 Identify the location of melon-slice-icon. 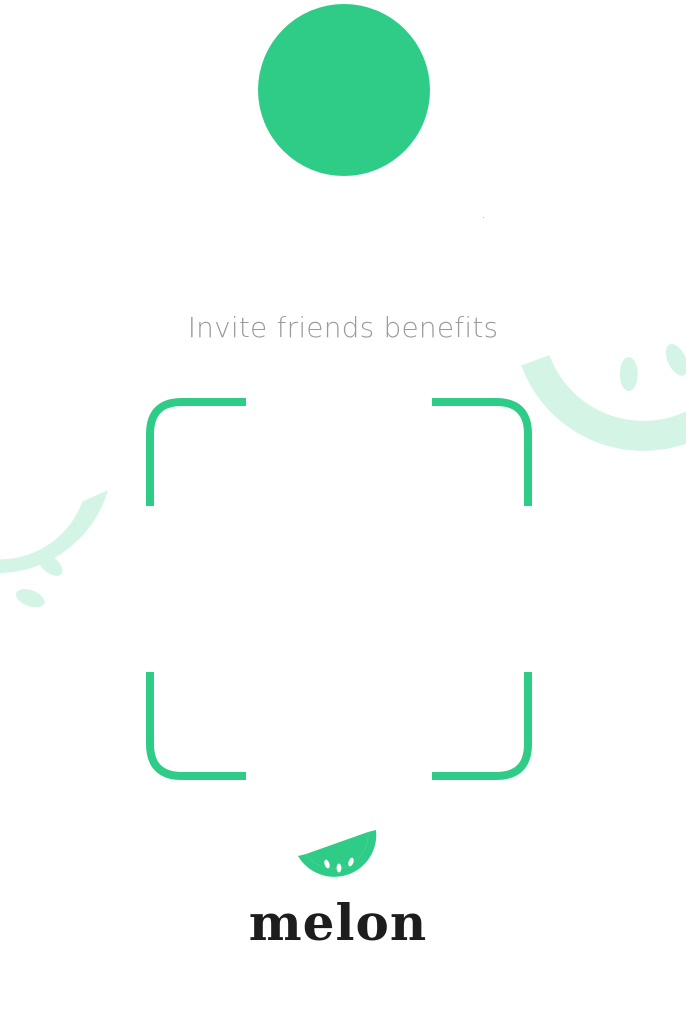
(337, 853).